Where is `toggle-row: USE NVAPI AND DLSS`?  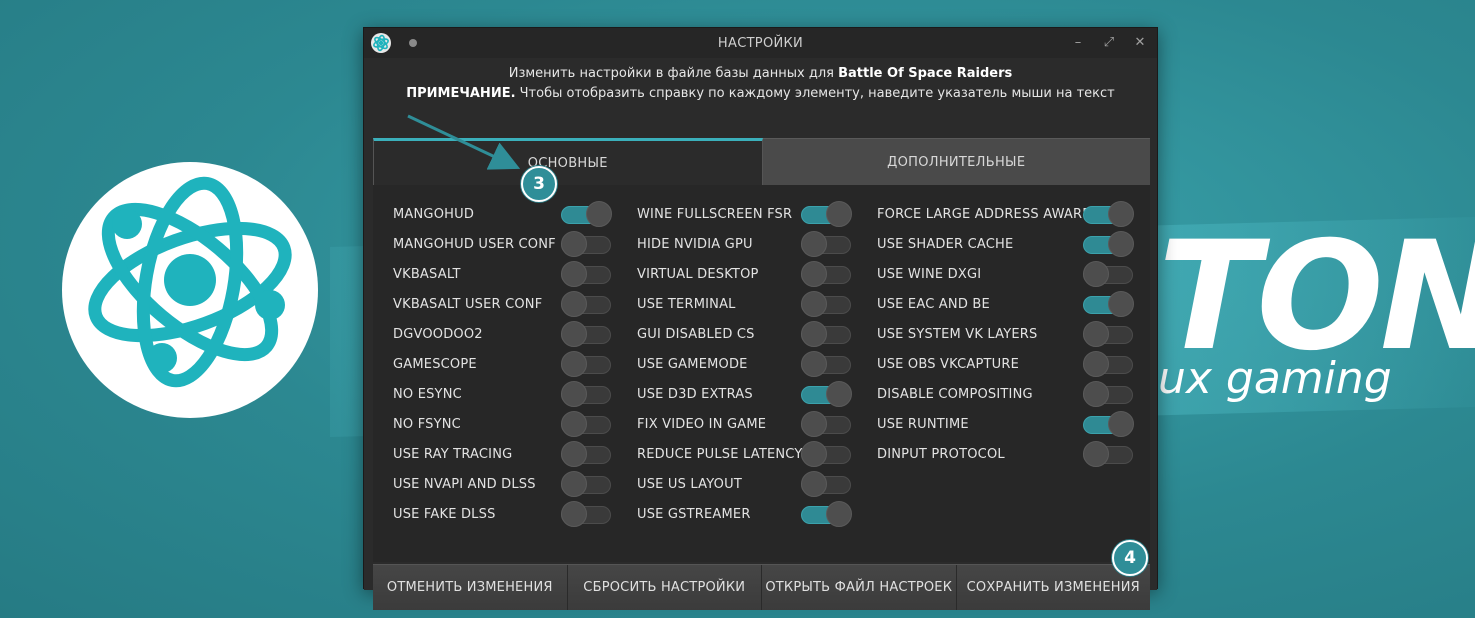 toggle-row: USE NVAPI AND DLSS is located at coordinates (502, 484).